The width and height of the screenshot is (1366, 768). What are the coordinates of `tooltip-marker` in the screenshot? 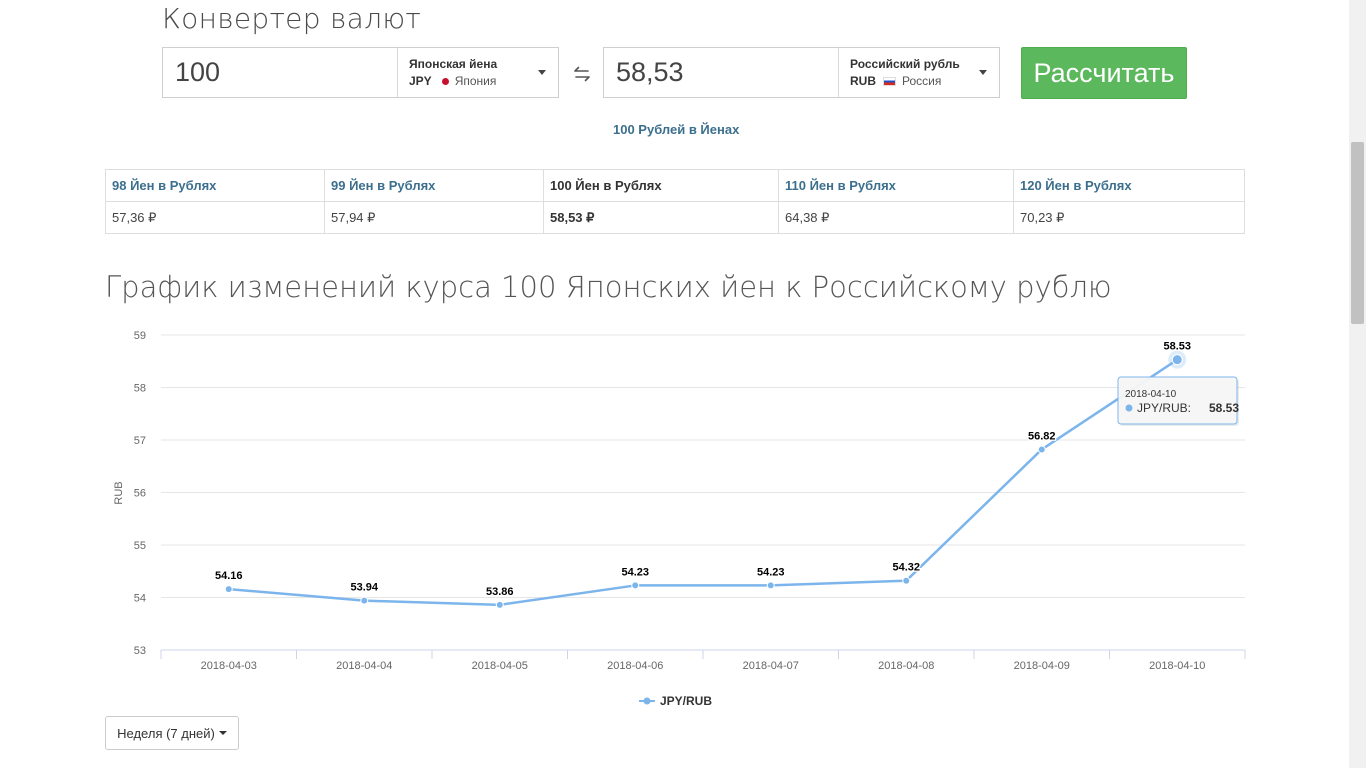 It's located at (1129, 408).